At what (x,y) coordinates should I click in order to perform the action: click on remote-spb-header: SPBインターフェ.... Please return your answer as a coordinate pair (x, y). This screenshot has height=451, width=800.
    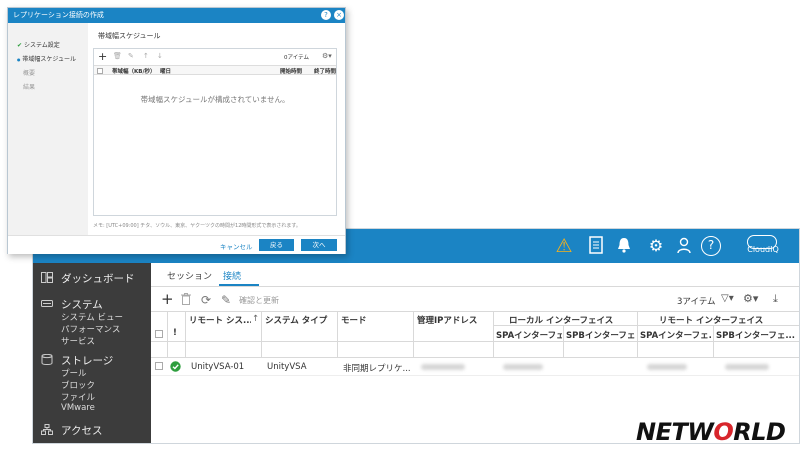
    Looking at the image, I should click on (757, 335).